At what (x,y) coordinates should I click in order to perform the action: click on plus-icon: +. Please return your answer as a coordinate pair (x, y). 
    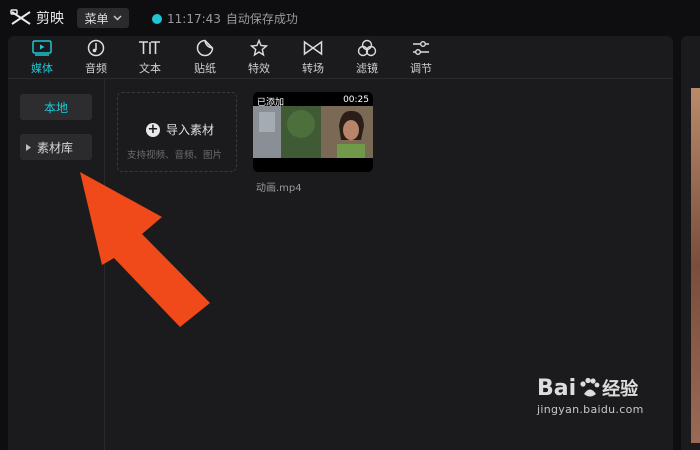
    Looking at the image, I should click on (153, 129).